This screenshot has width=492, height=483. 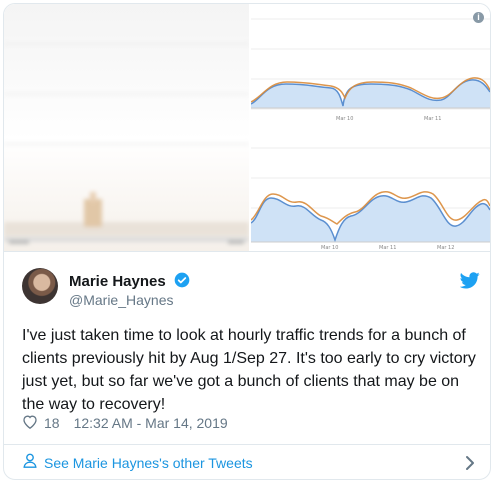 I want to click on tweet-meta: 18 12:32 AM - Mar 14, 2019, so click(x=125, y=423).